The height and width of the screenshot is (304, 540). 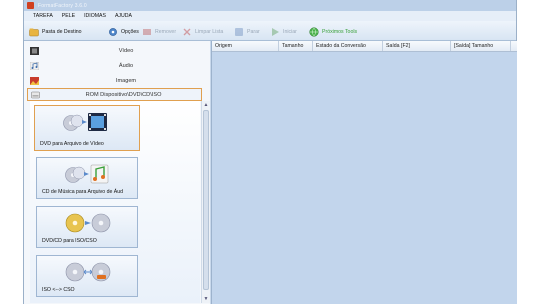 I want to click on title-bar: FormatFactory 3.6.0, so click(x=270, y=5).